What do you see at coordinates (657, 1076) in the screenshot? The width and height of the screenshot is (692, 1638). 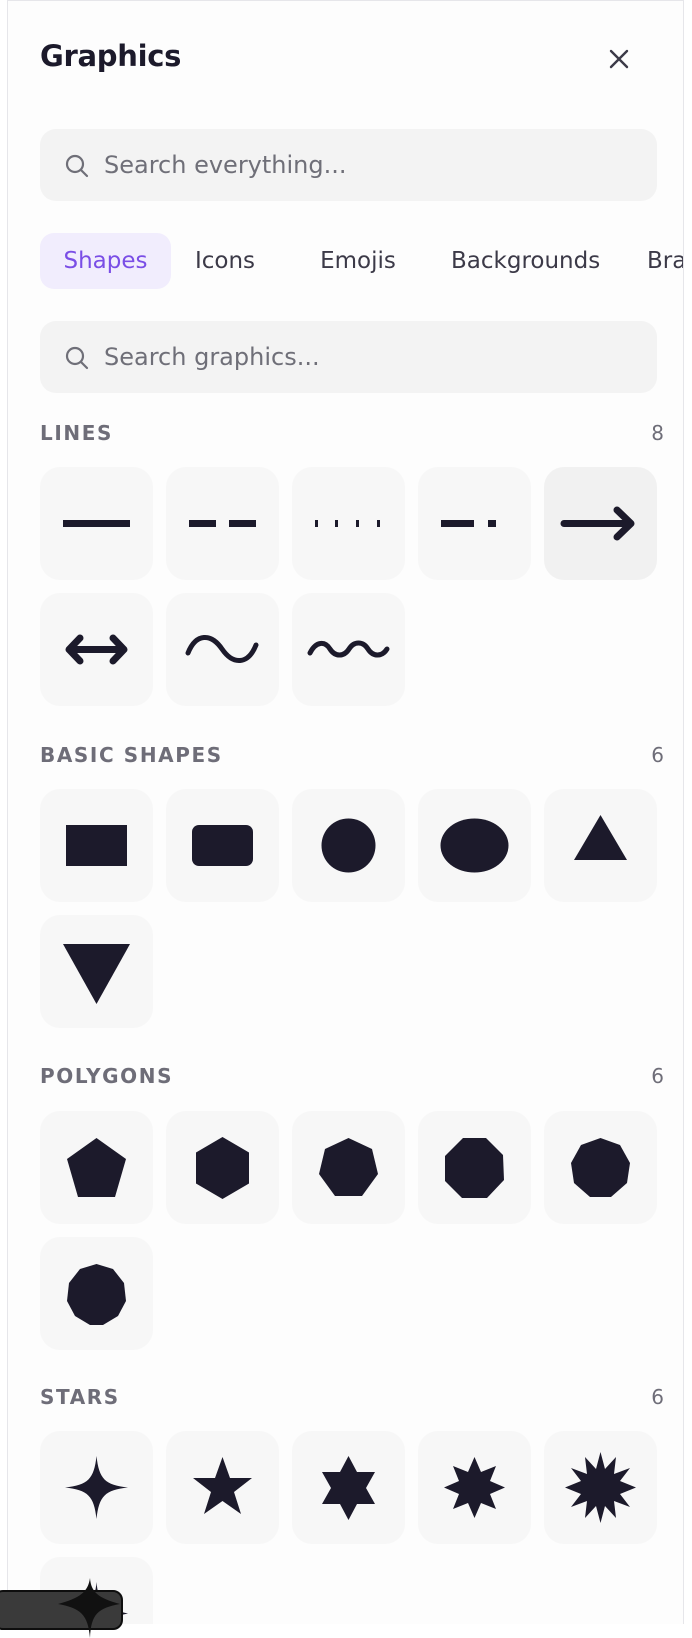 I see `section-count-polygons: 6` at bounding box center [657, 1076].